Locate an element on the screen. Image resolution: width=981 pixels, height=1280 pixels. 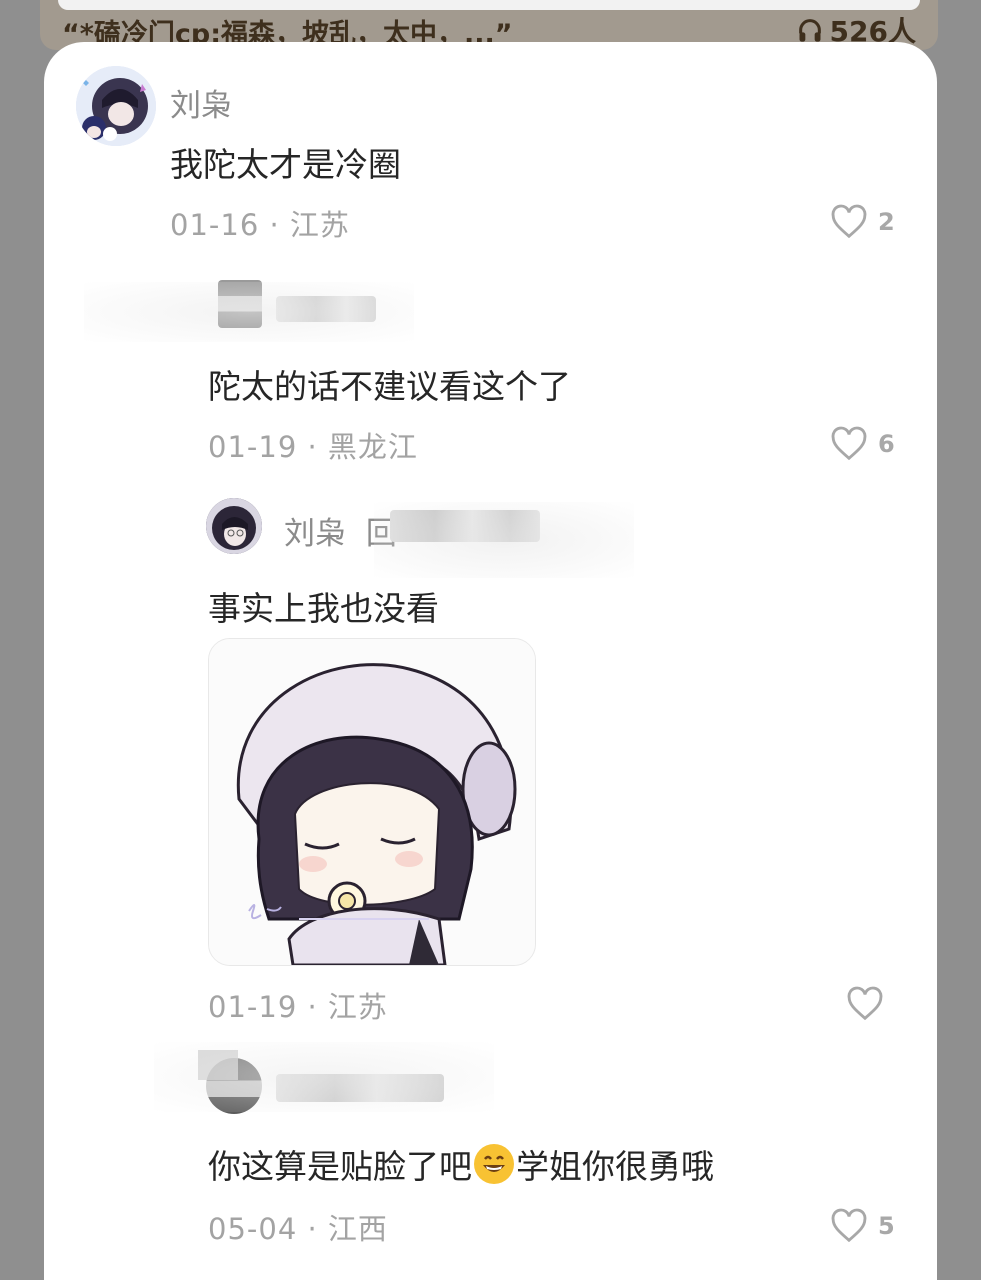
comment-username-text: 刘枭 is located at coordinates (315, 534).